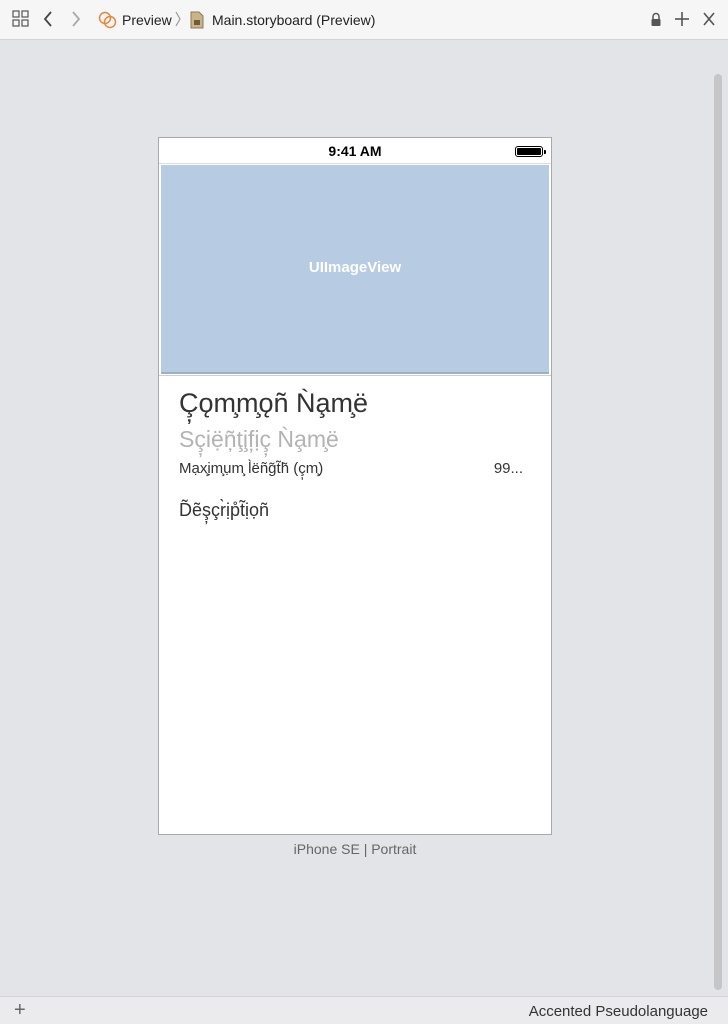  What do you see at coordinates (224, 510) in the screenshot?
I see `description-label: D̃ẽş̦çr̀ịp̊t̃ịọñ` at bounding box center [224, 510].